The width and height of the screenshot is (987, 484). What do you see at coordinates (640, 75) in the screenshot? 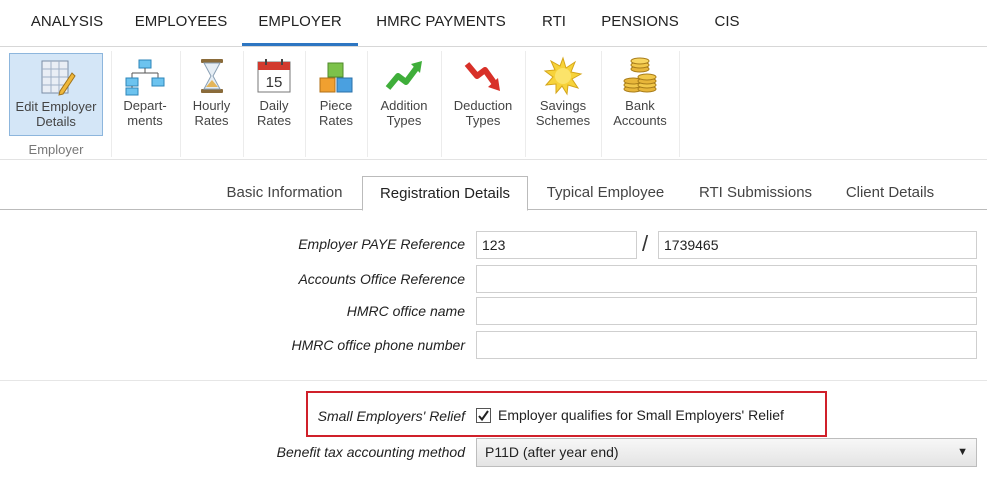
I see `coins-icon` at bounding box center [640, 75].